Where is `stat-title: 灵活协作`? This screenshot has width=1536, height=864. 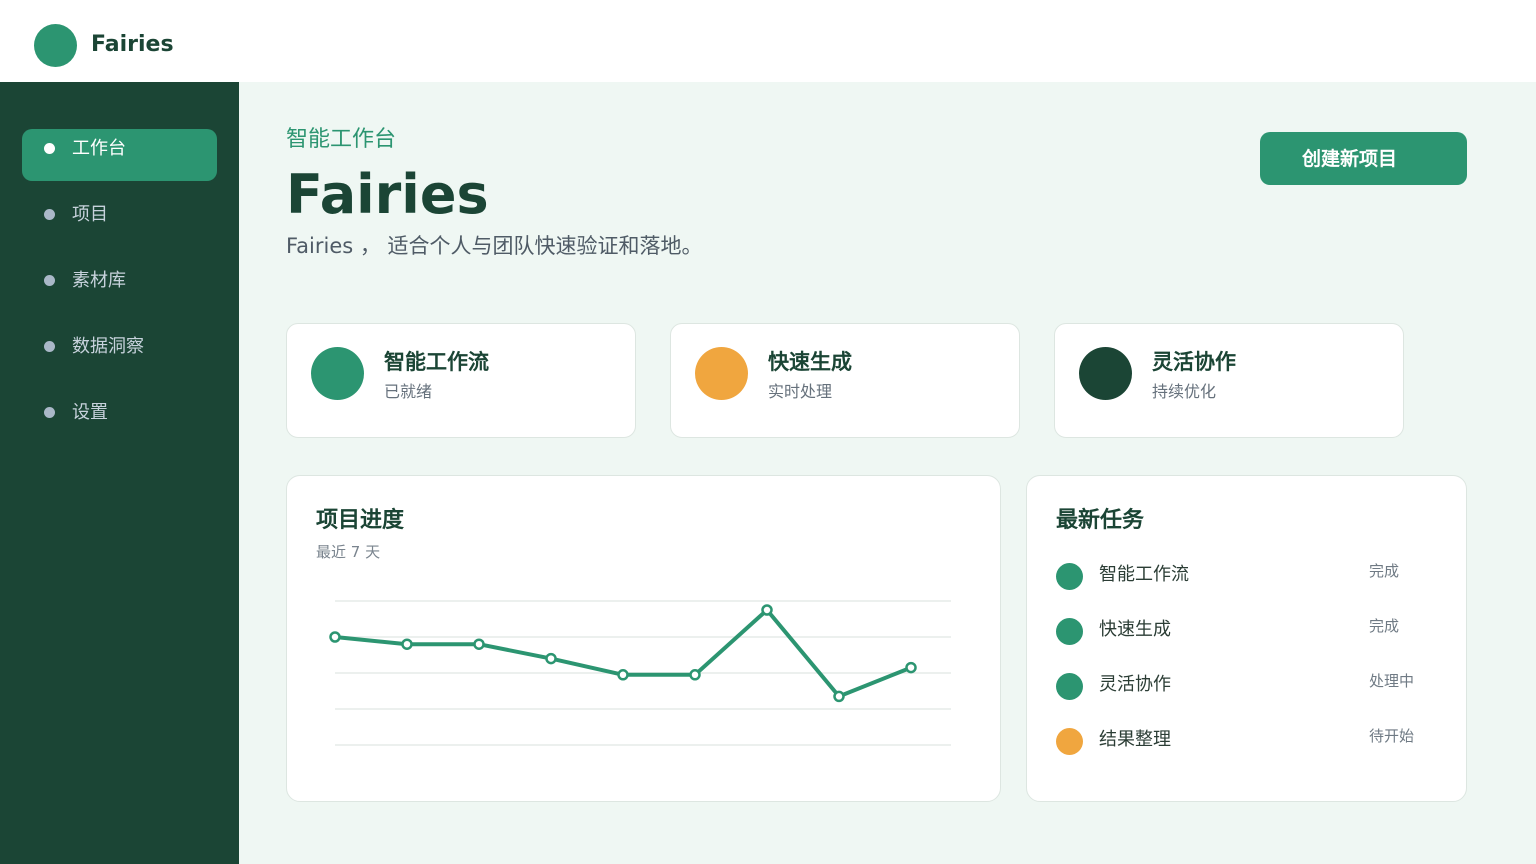
stat-title: 灵活协作 is located at coordinates (1194, 362).